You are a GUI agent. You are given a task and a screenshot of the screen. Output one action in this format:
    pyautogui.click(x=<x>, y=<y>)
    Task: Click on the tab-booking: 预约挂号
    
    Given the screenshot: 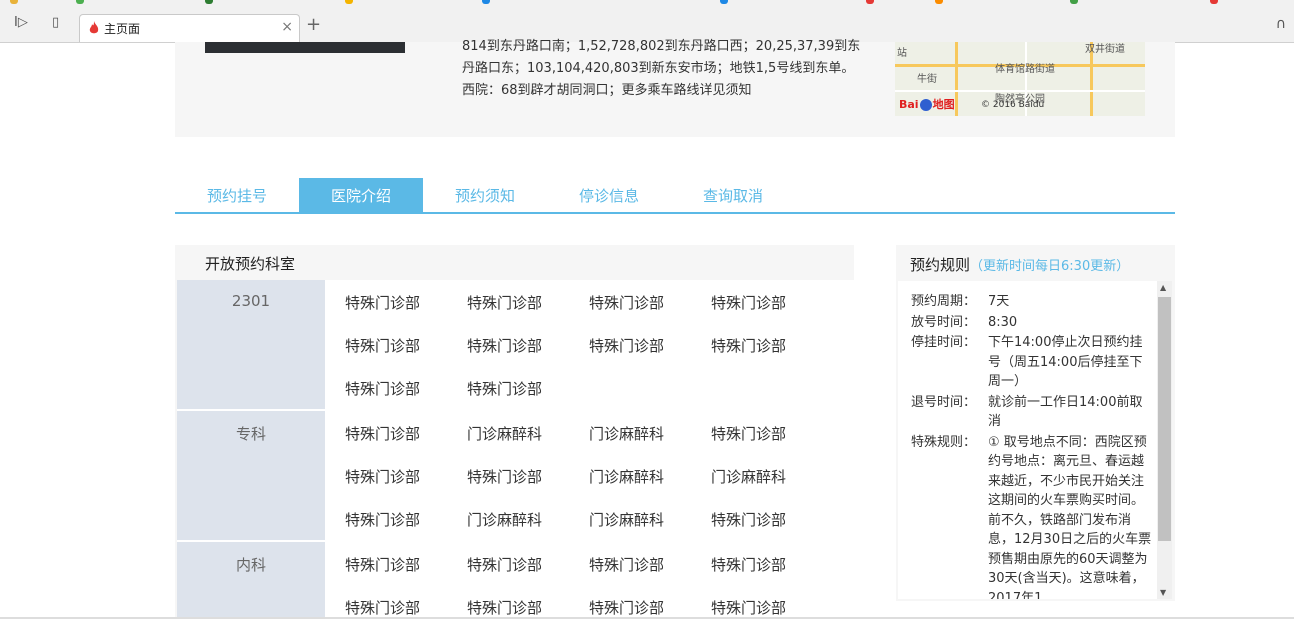 What is the action you would take?
    pyautogui.click(x=237, y=195)
    